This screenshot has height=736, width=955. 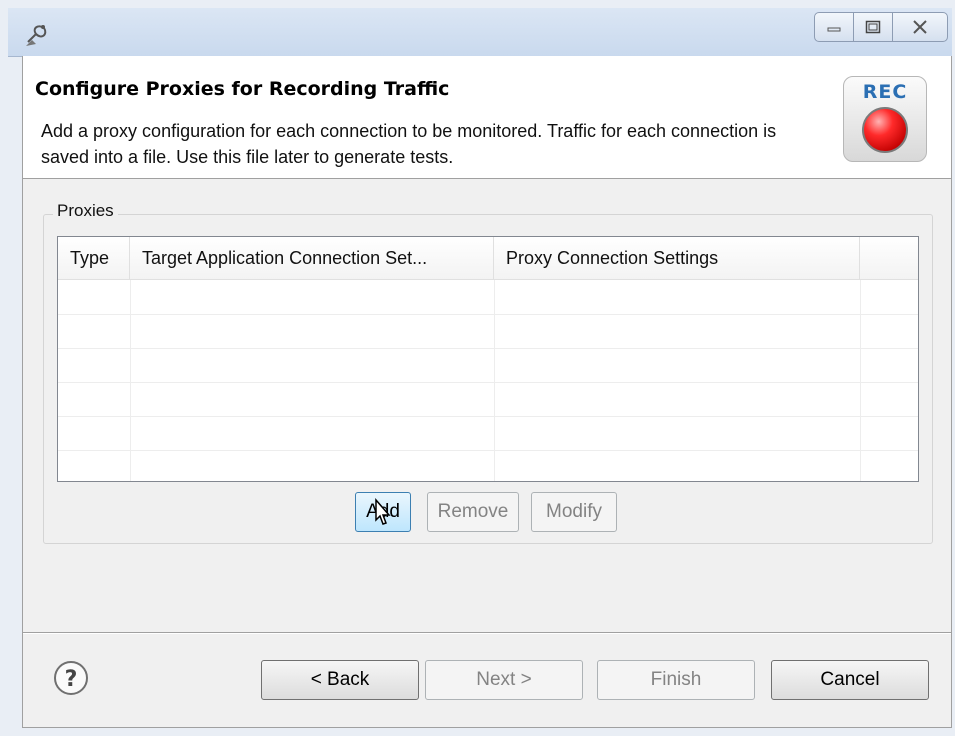 What do you see at coordinates (677, 258) in the screenshot?
I see `column-header-proxy-connection: Proxy Connection Settings` at bounding box center [677, 258].